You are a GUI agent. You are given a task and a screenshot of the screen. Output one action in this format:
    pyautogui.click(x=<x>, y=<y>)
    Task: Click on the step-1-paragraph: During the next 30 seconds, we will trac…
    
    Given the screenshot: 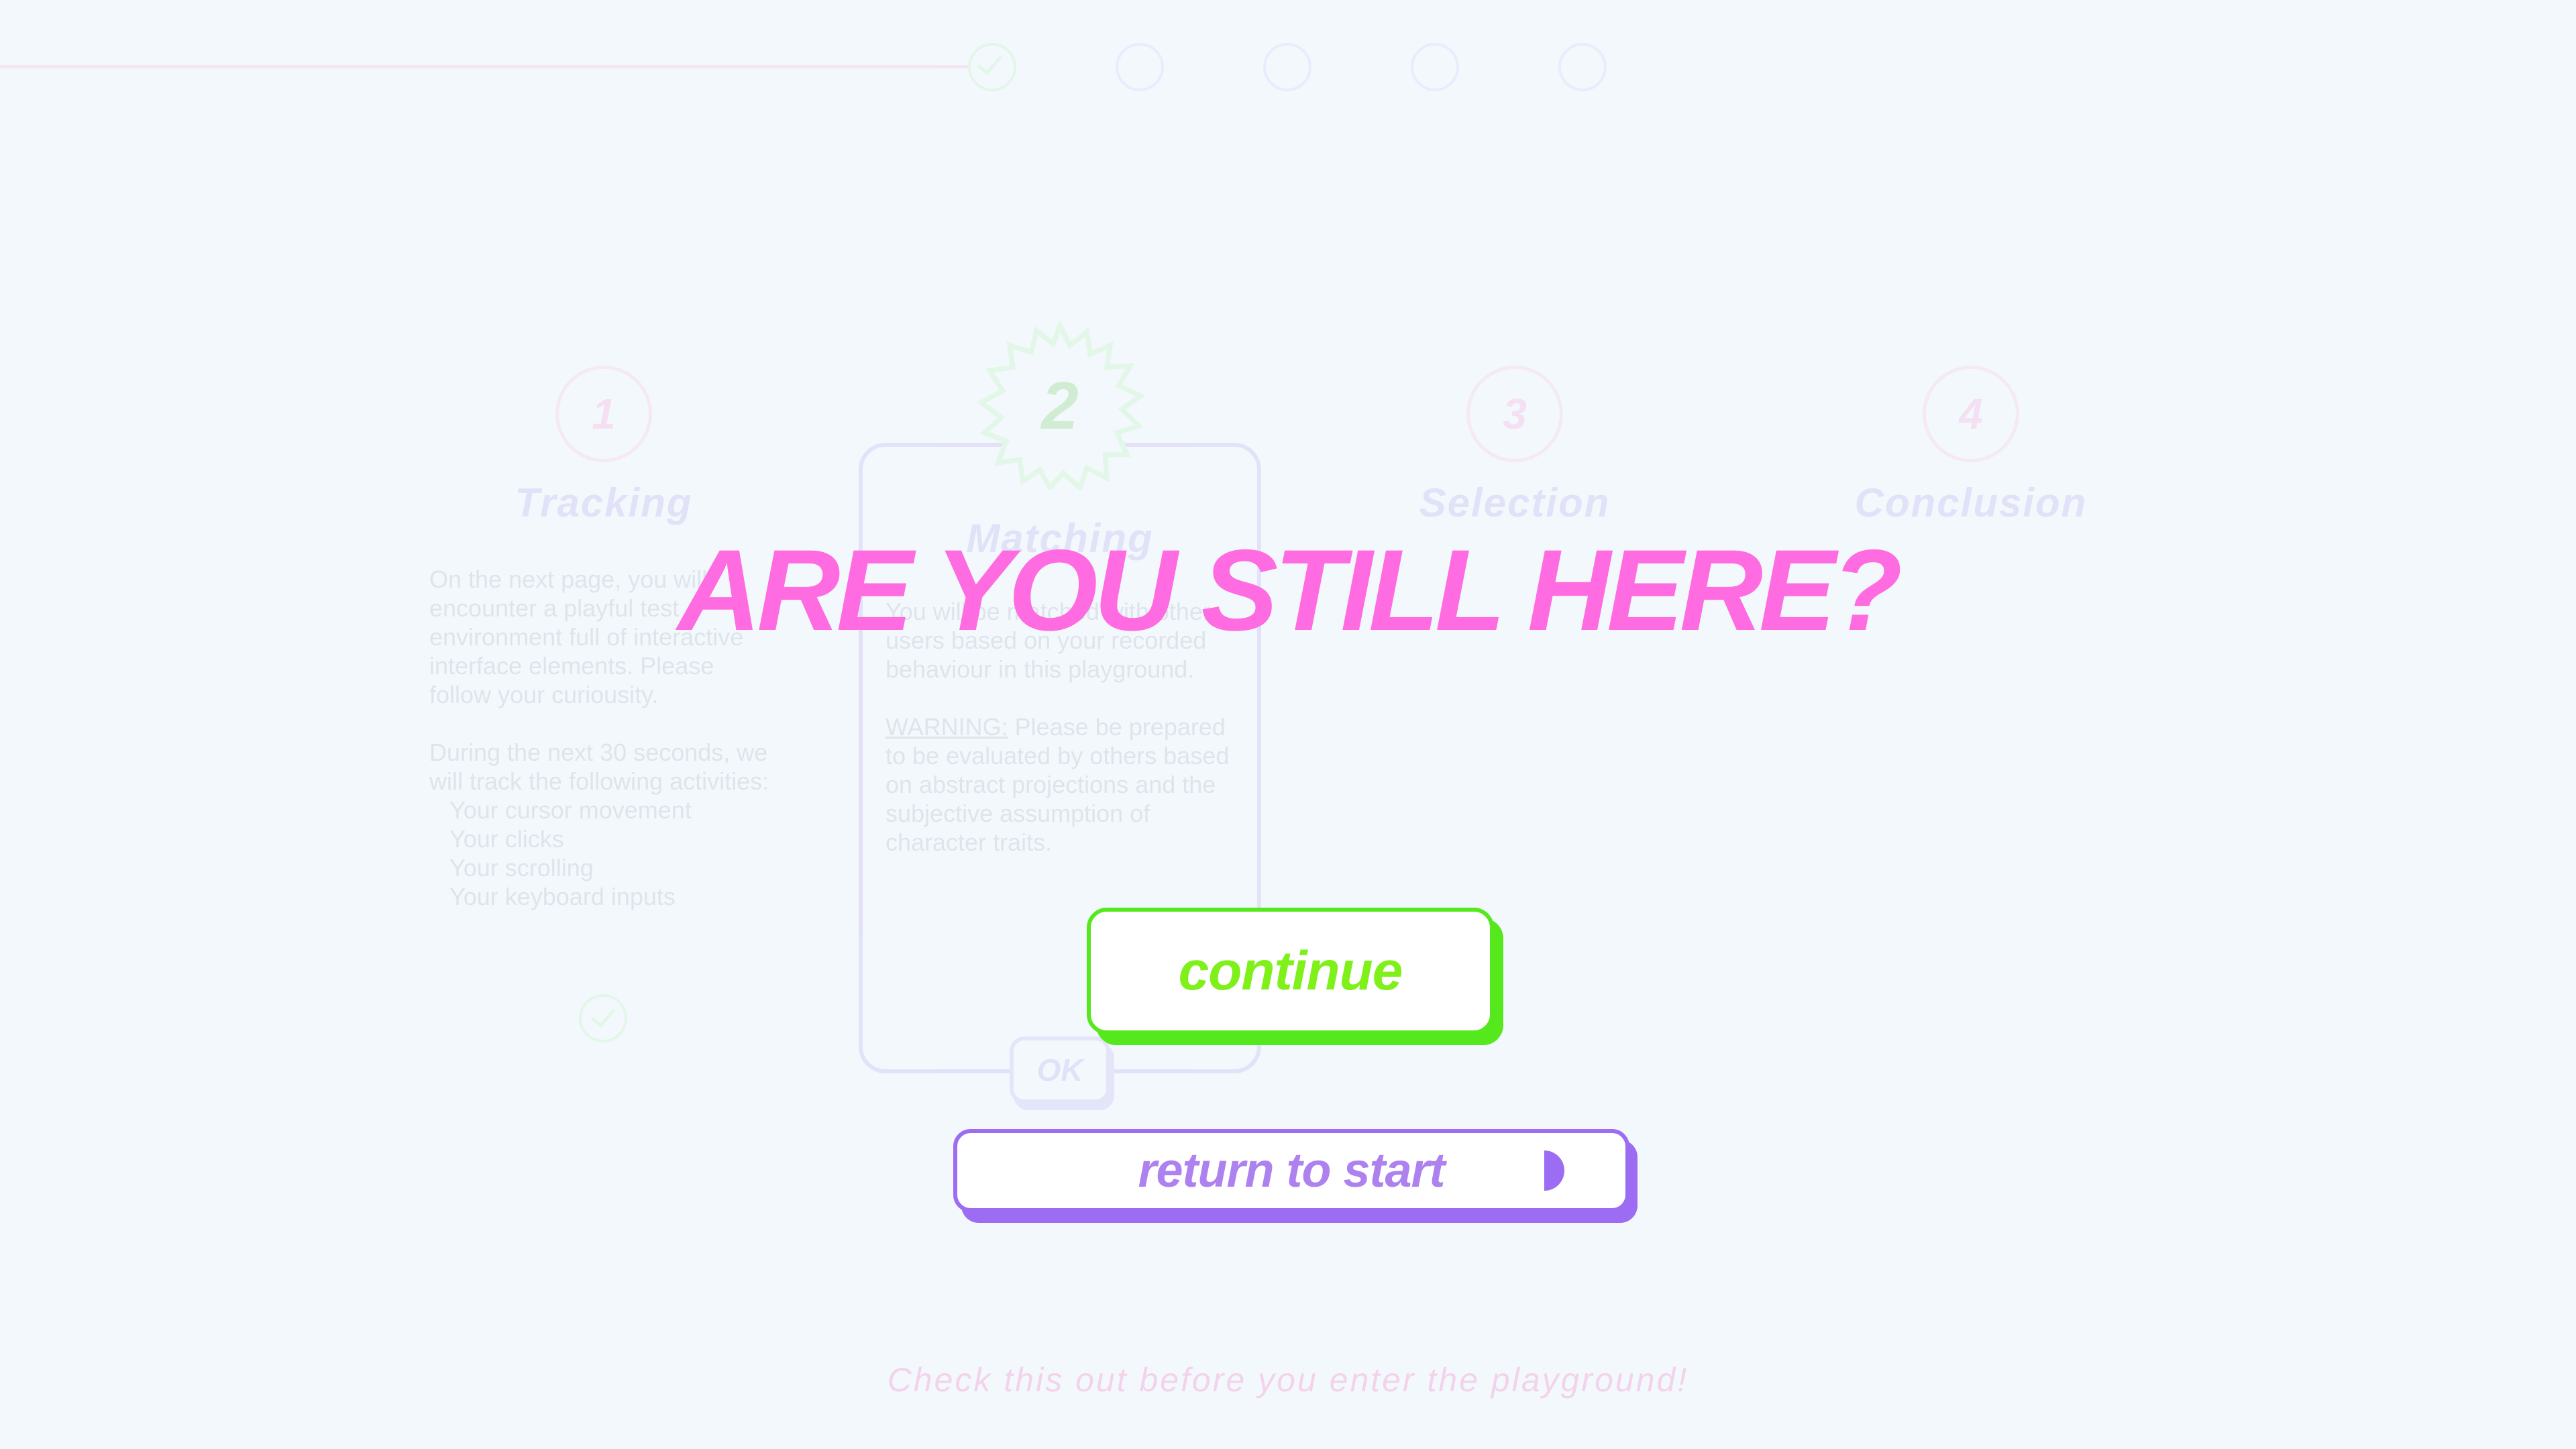 What is the action you would take?
    pyautogui.click(x=599, y=767)
    